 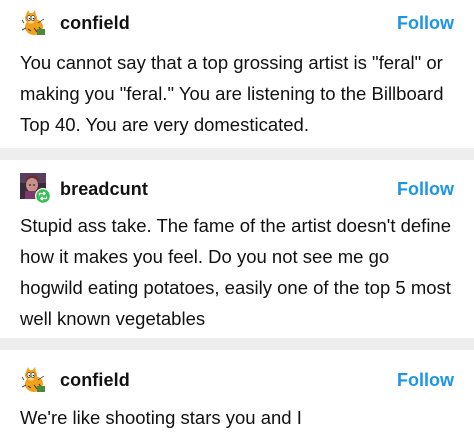 What do you see at coordinates (237, 189) in the screenshot?
I see `post-header: breadcunt Follow` at bounding box center [237, 189].